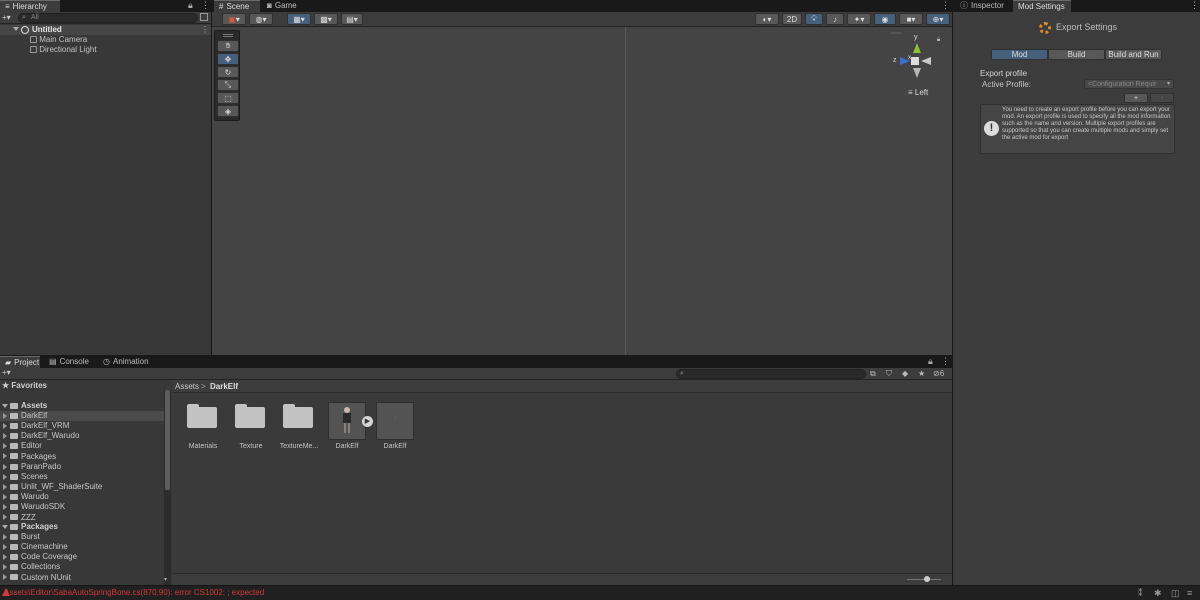 Image resolution: width=1200 pixels, height=600 pixels. What do you see at coordinates (237, 6) in the screenshot?
I see `tab-scene: # Scene` at bounding box center [237, 6].